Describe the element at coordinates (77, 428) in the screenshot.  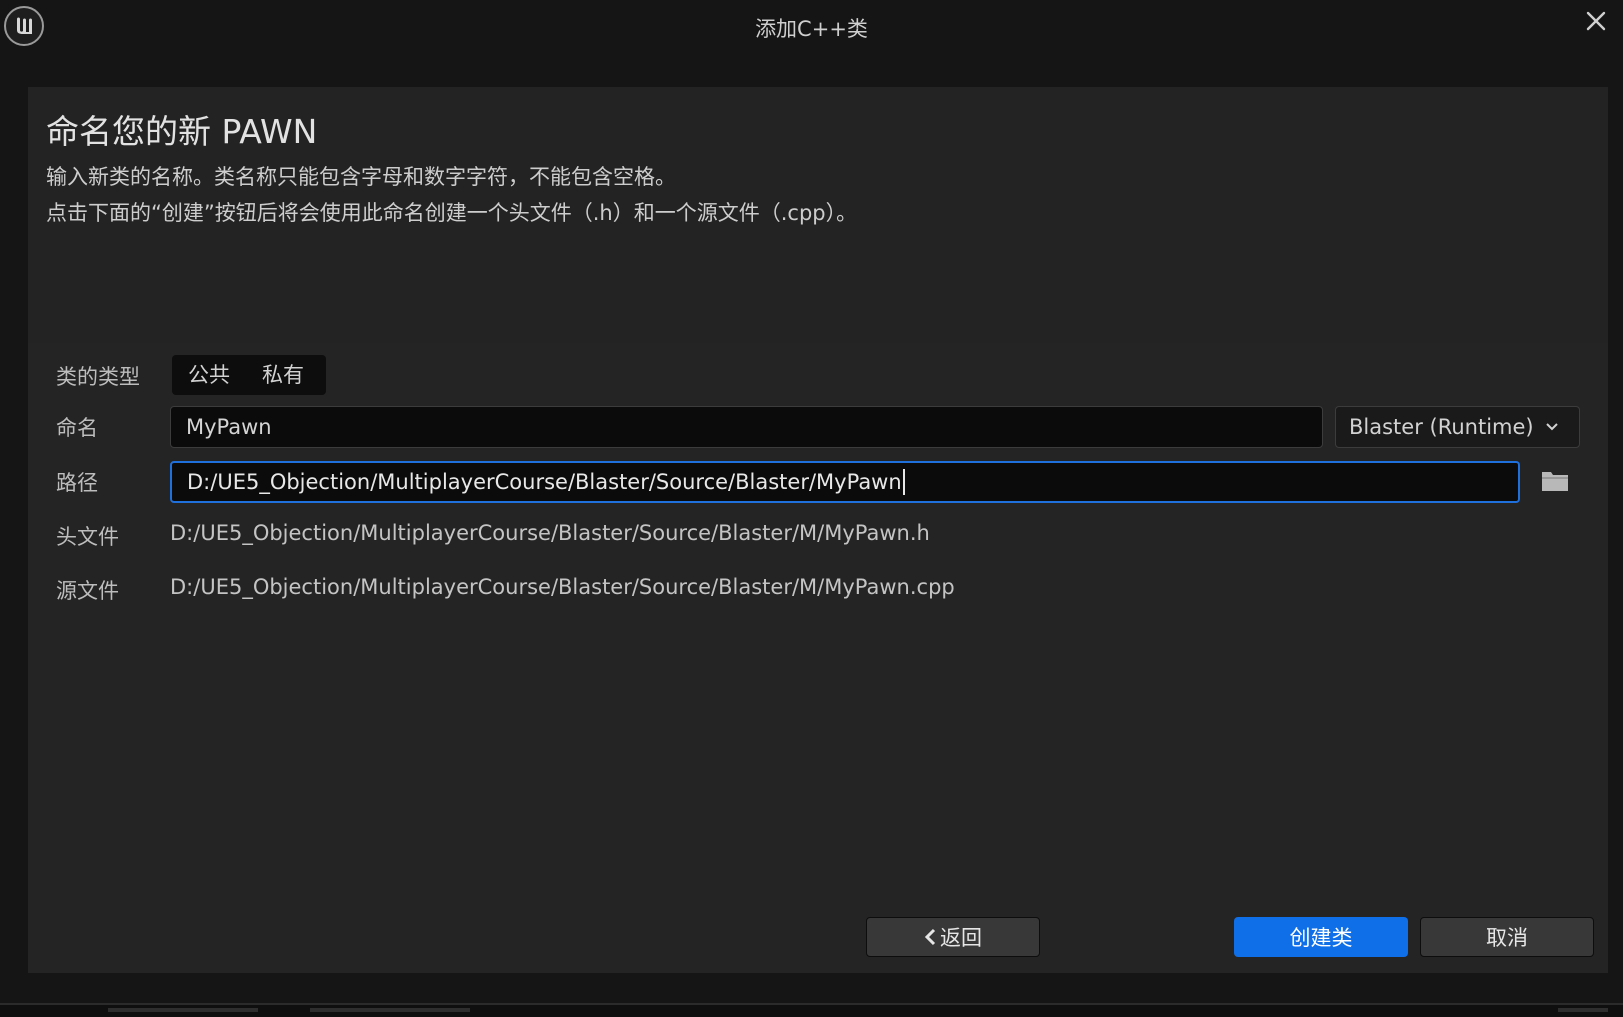
I see `name-label: 命名` at that location.